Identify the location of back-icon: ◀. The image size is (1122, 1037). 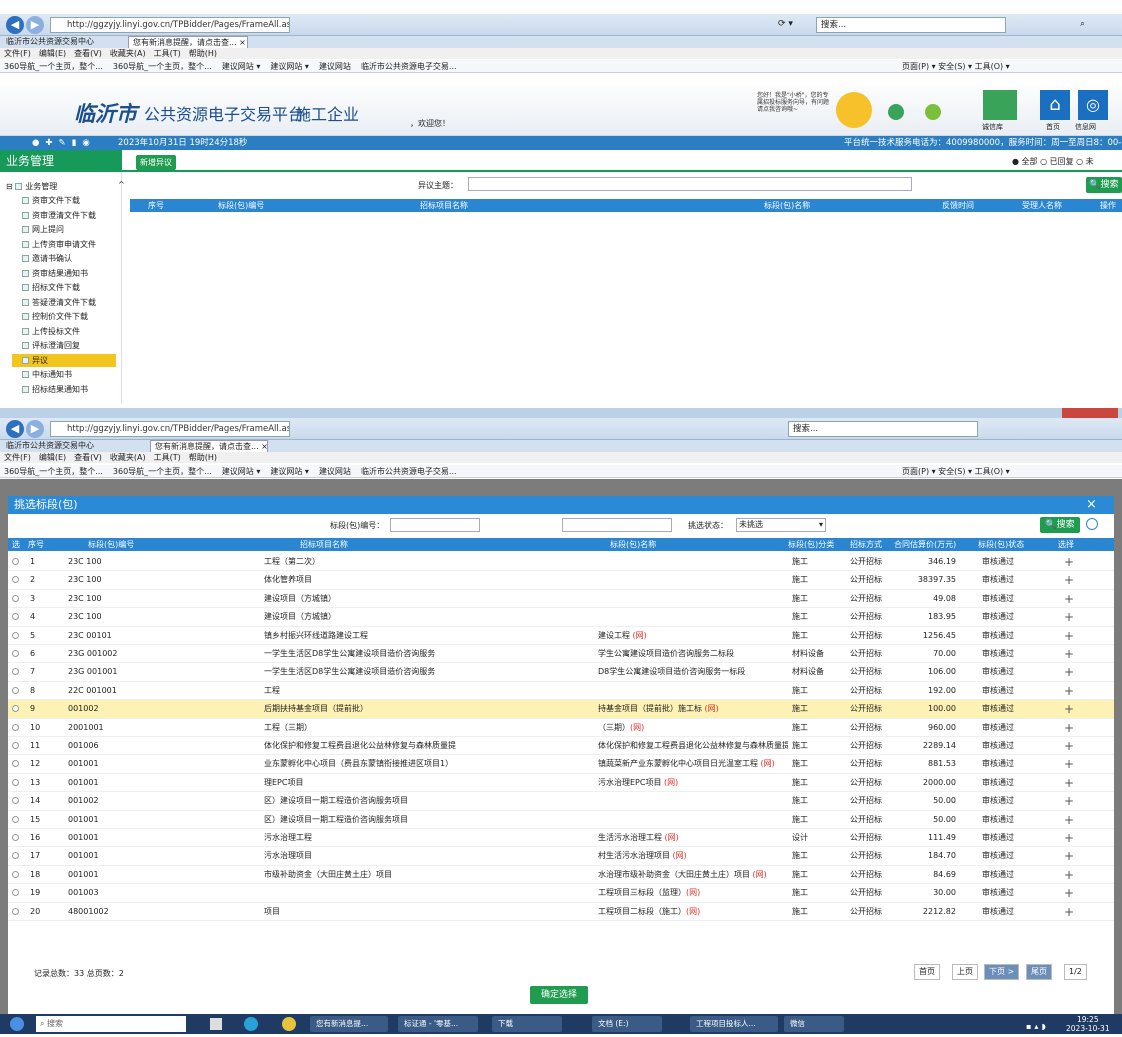
(15, 25).